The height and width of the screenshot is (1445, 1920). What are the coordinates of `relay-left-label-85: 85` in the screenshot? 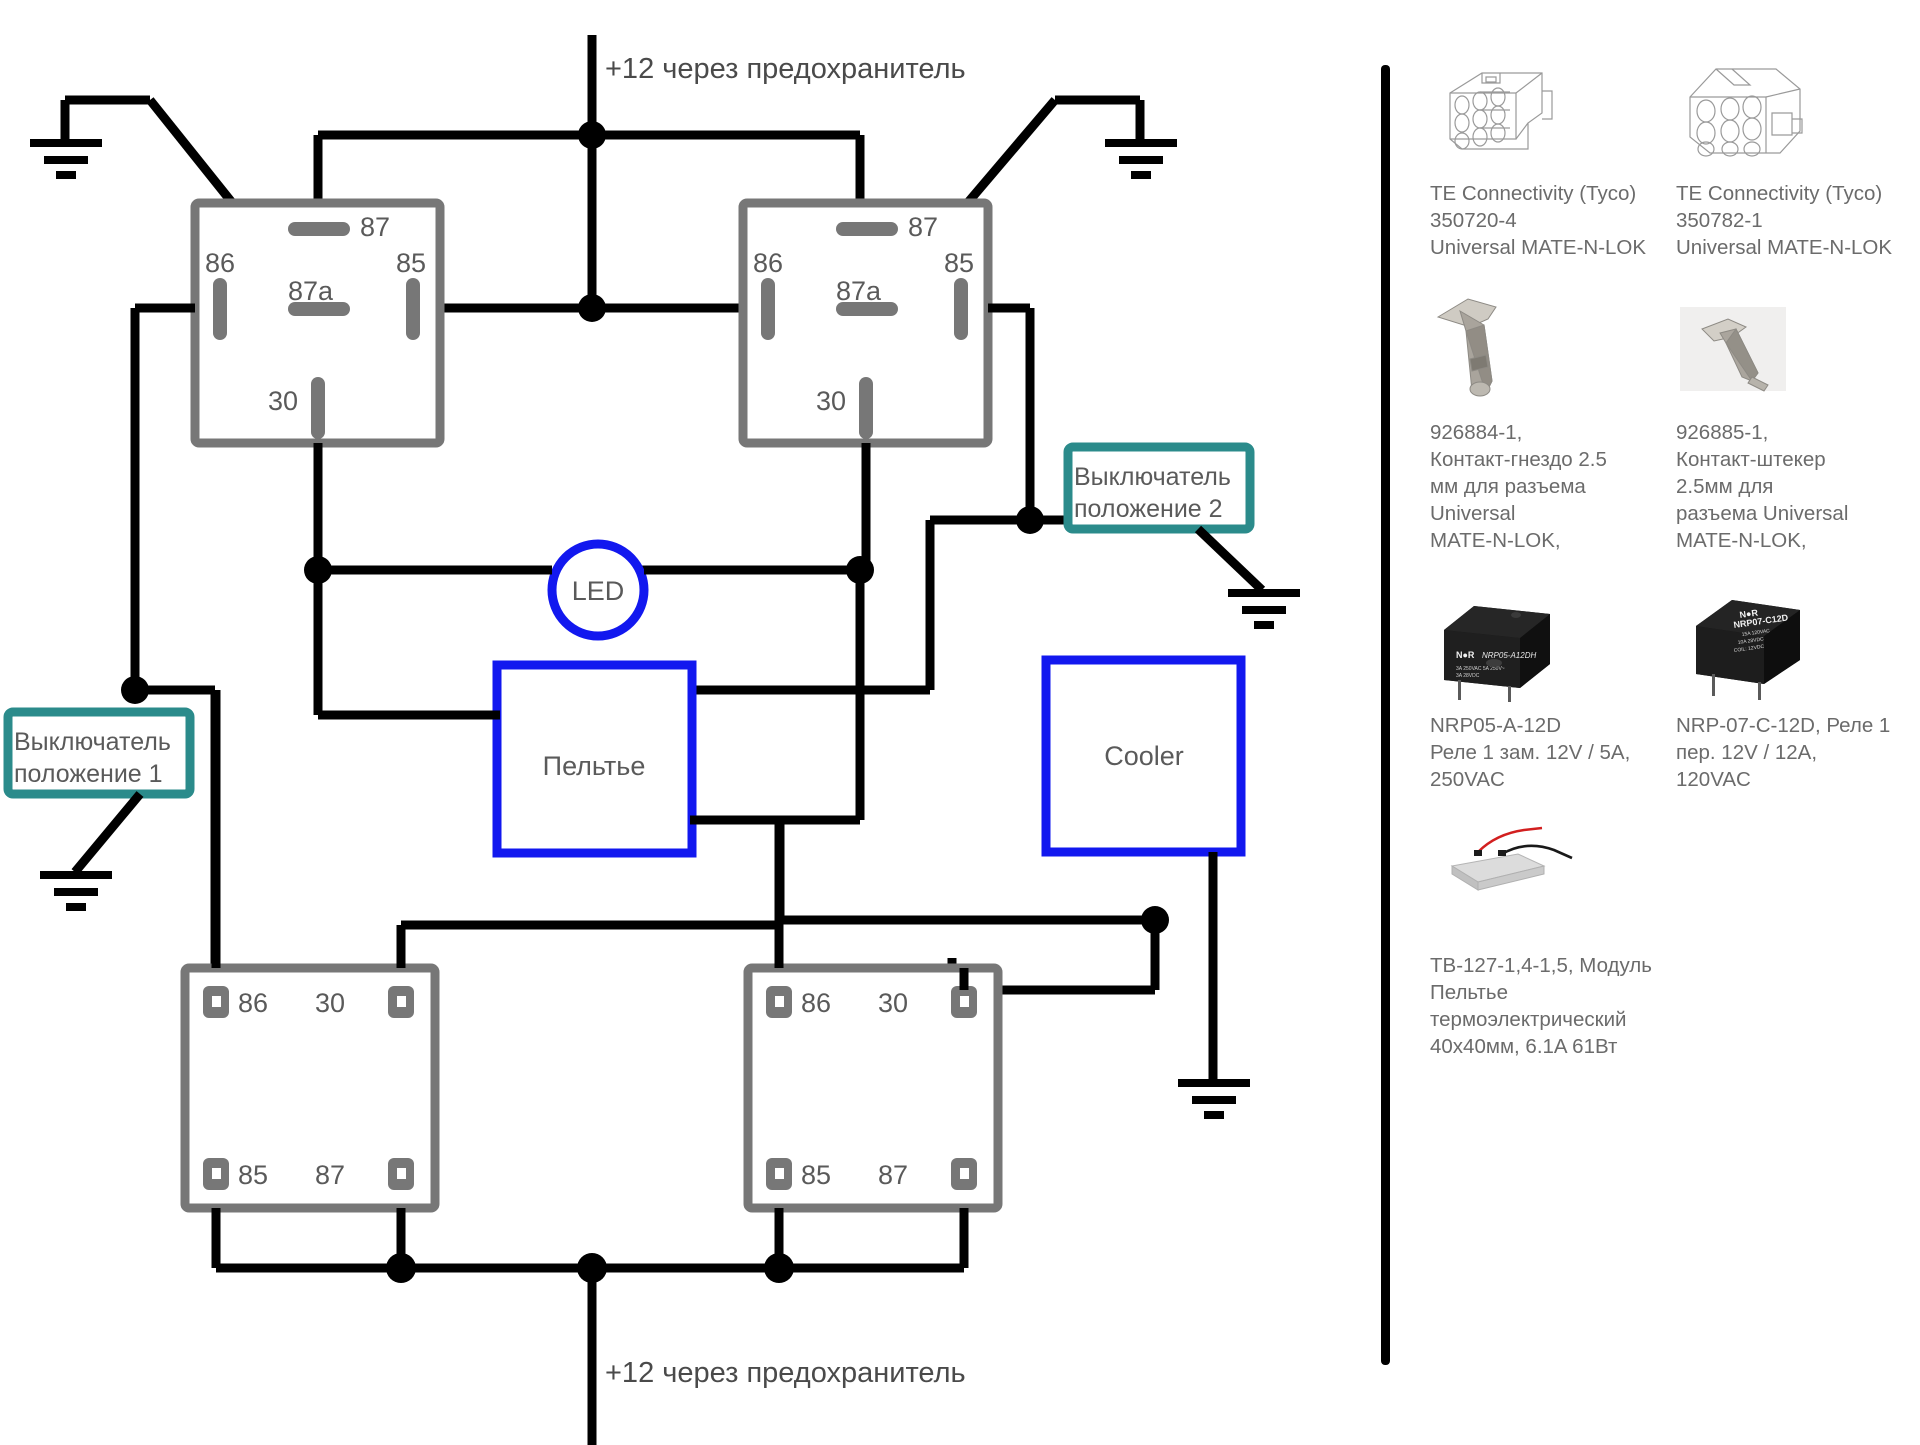 It's located at (411, 263).